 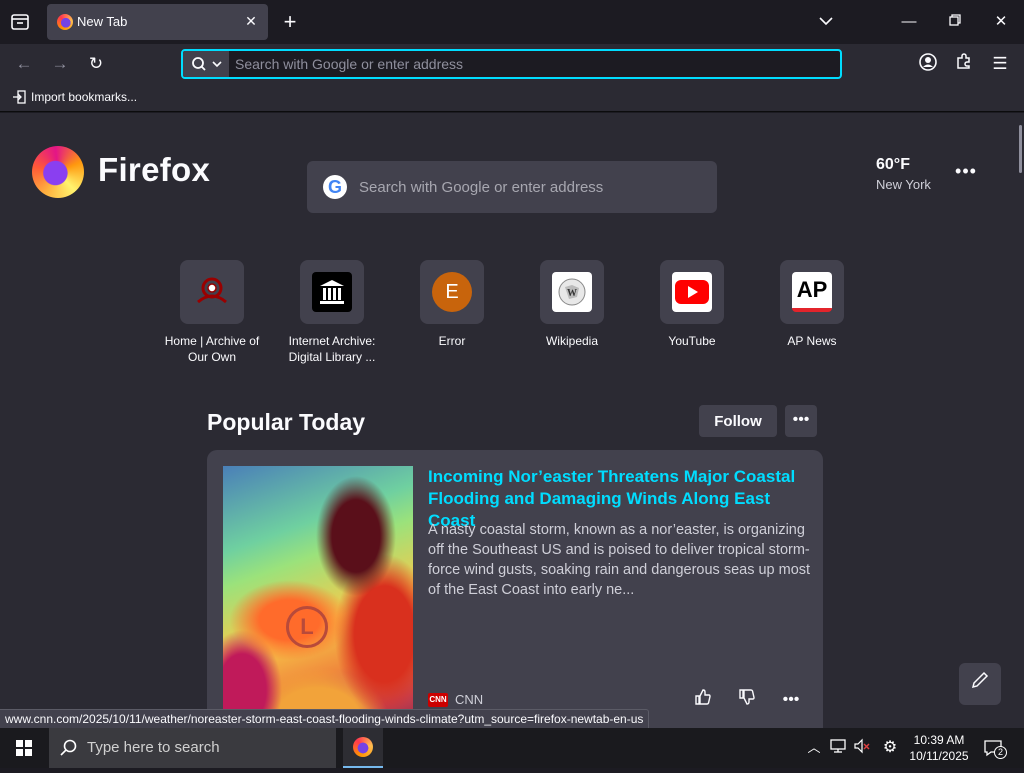 I want to click on thumbs-down-button, so click(x=747, y=700).